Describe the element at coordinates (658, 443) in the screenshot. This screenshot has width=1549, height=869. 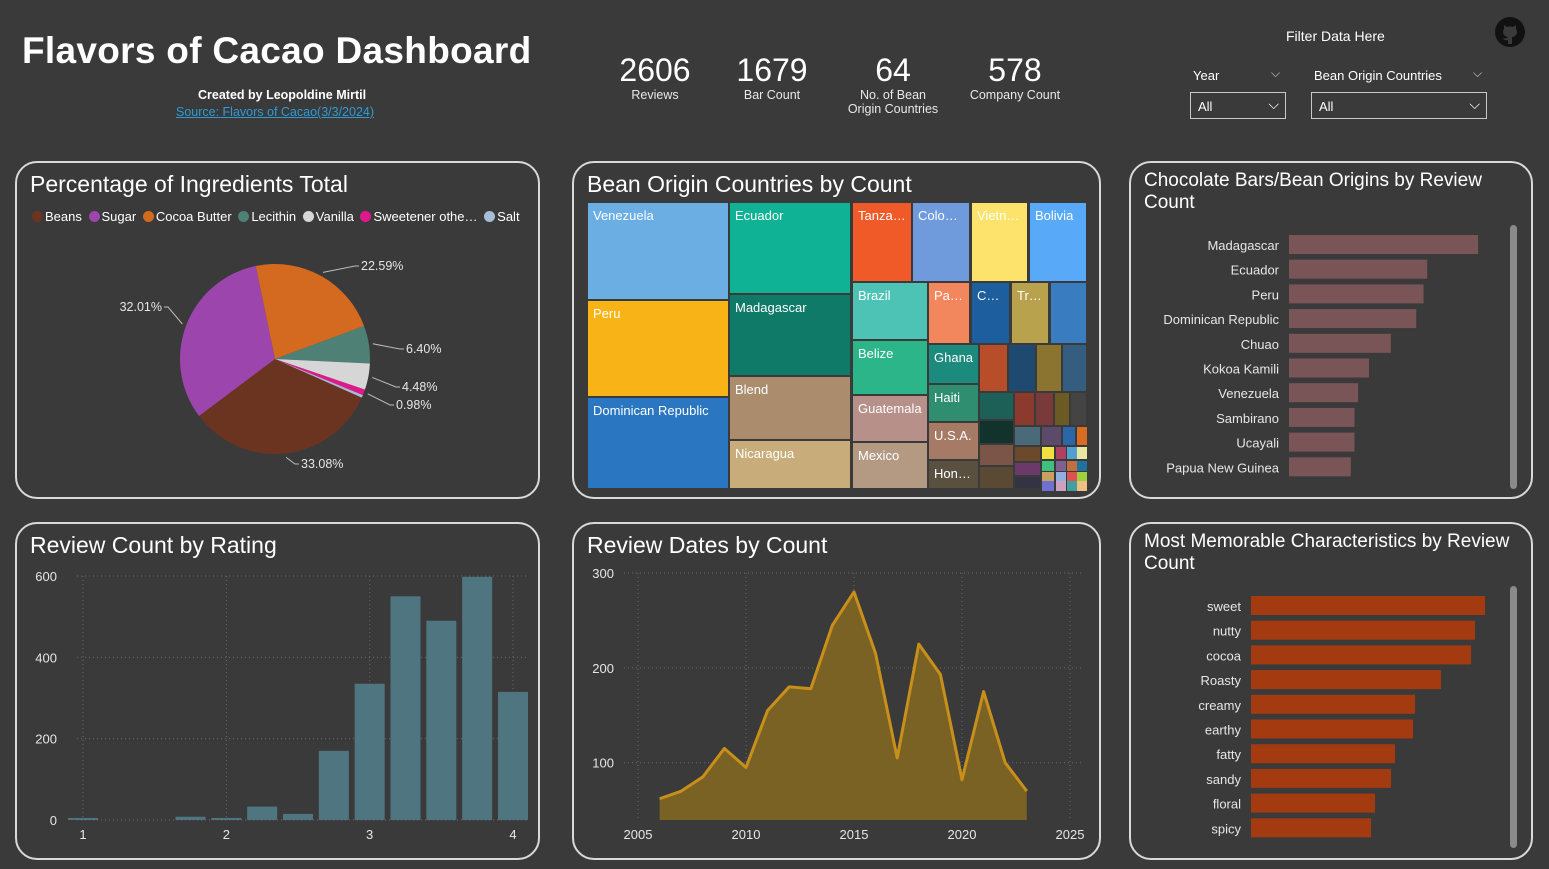
I see `treemap-tile-dominican-republic: Dominican Republic` at that location.